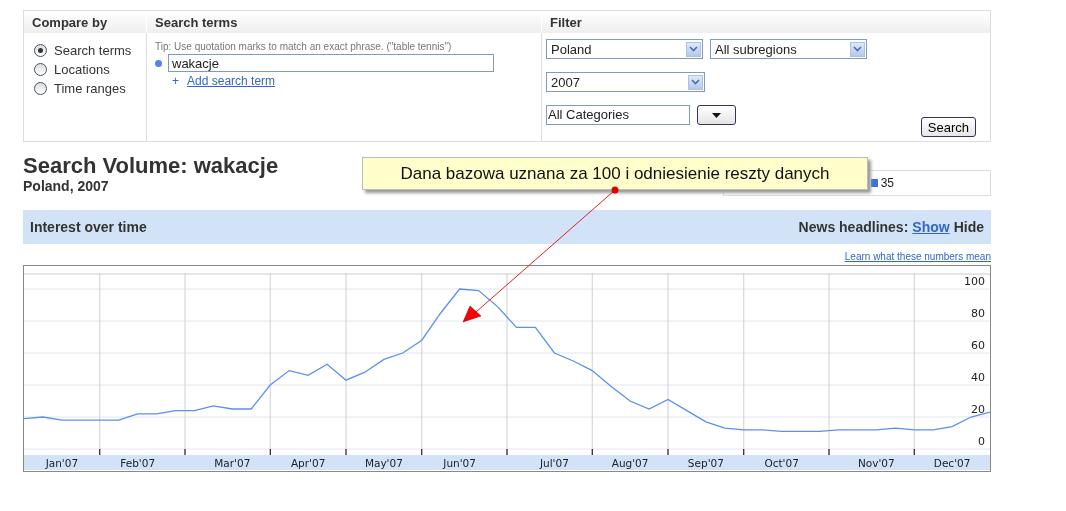  I want to click on axis-label: Jan'07, so click(62, 463).